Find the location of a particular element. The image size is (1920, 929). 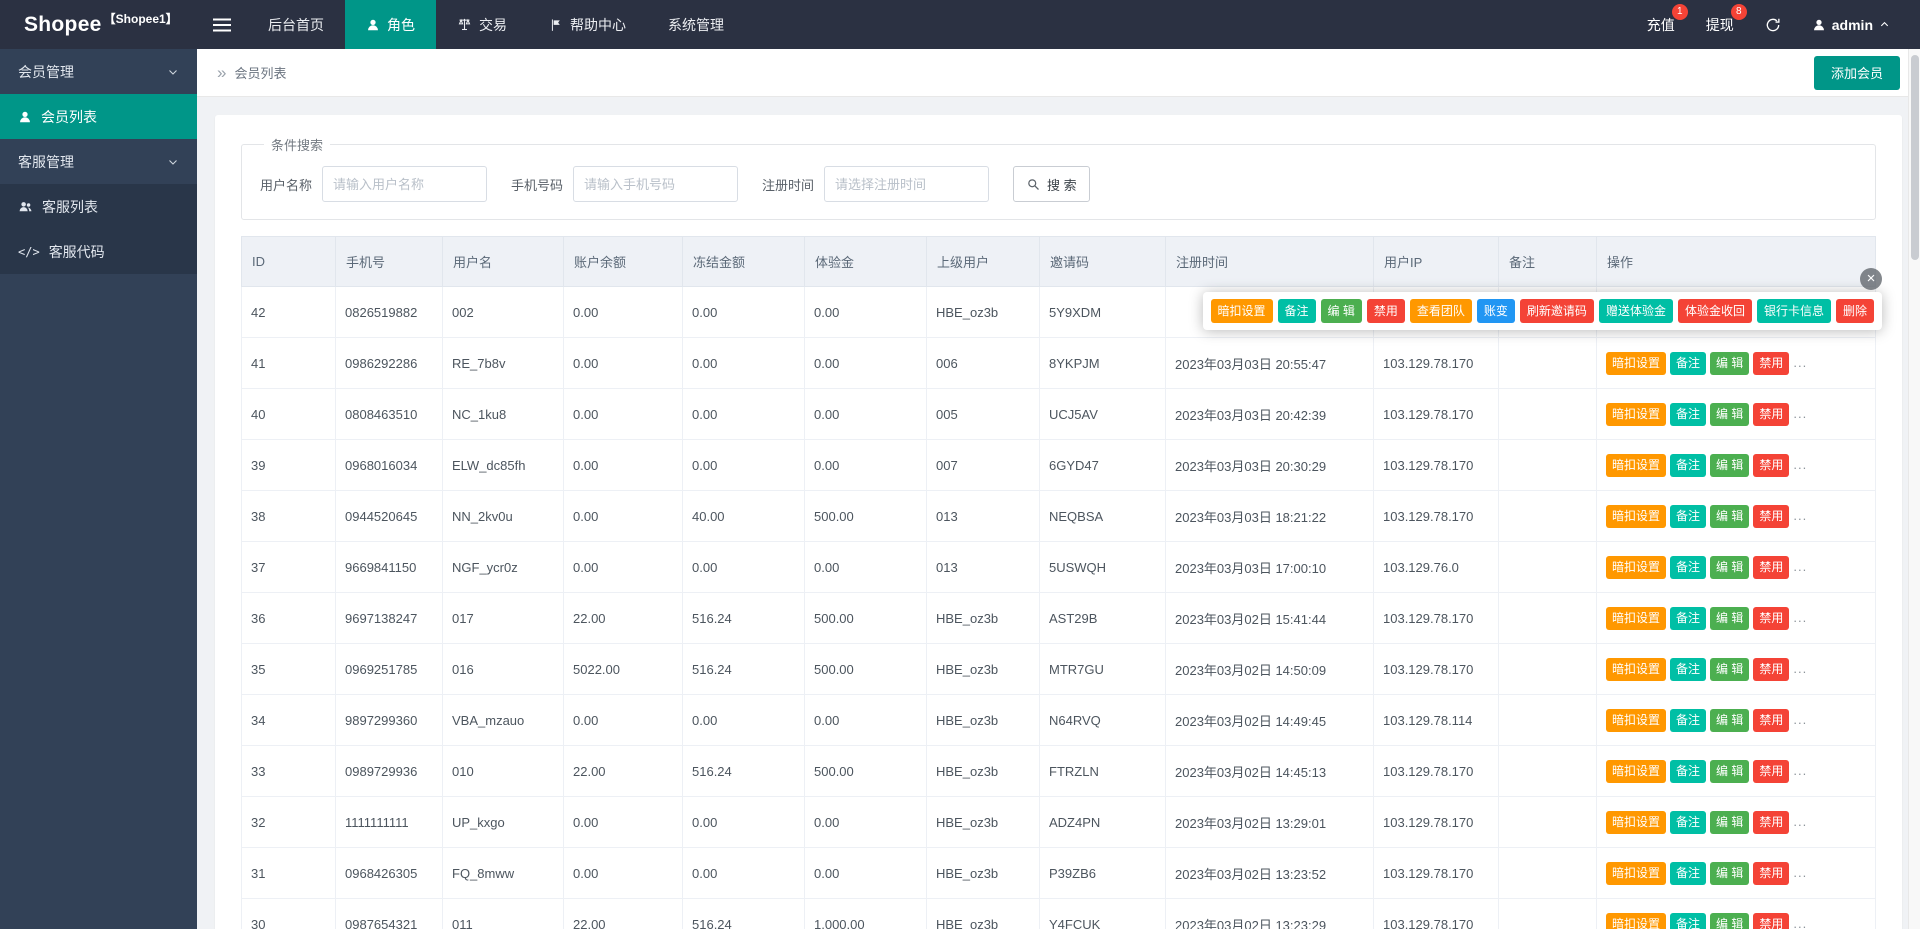

close-icon: × is located at coordinates (1871, 279).